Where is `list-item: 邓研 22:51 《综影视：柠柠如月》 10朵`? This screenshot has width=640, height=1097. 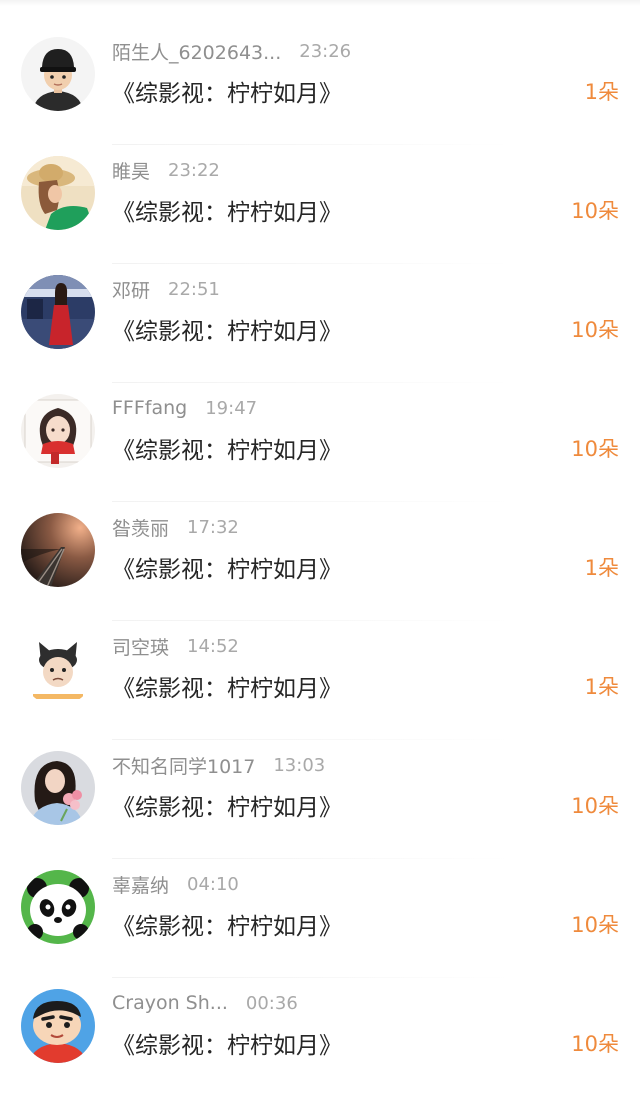 list-item: 邓研 22:51 《综影视：柠柠如月》 10朵 is located at coordinates (320, 323).